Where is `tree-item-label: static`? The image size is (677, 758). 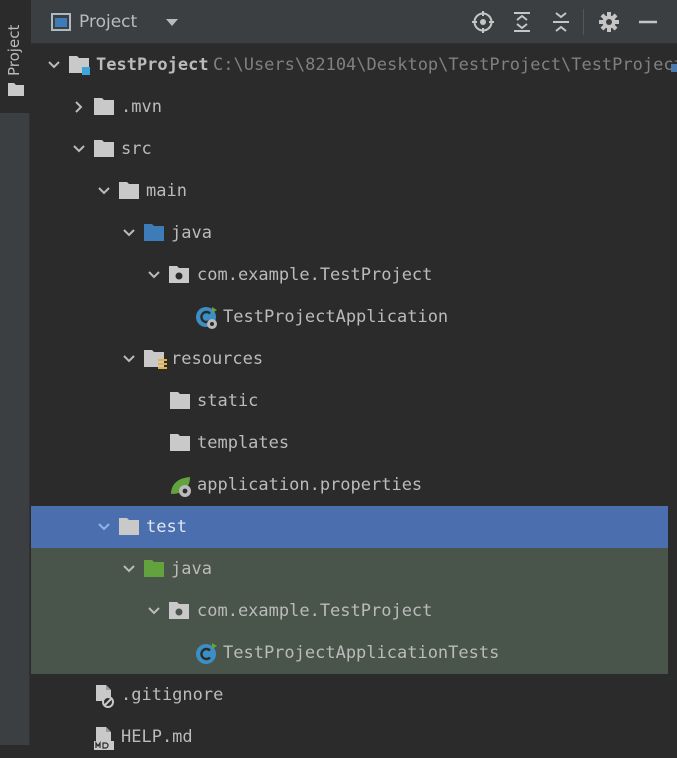
tree-item-label: static is located at coordinates (228, 401).